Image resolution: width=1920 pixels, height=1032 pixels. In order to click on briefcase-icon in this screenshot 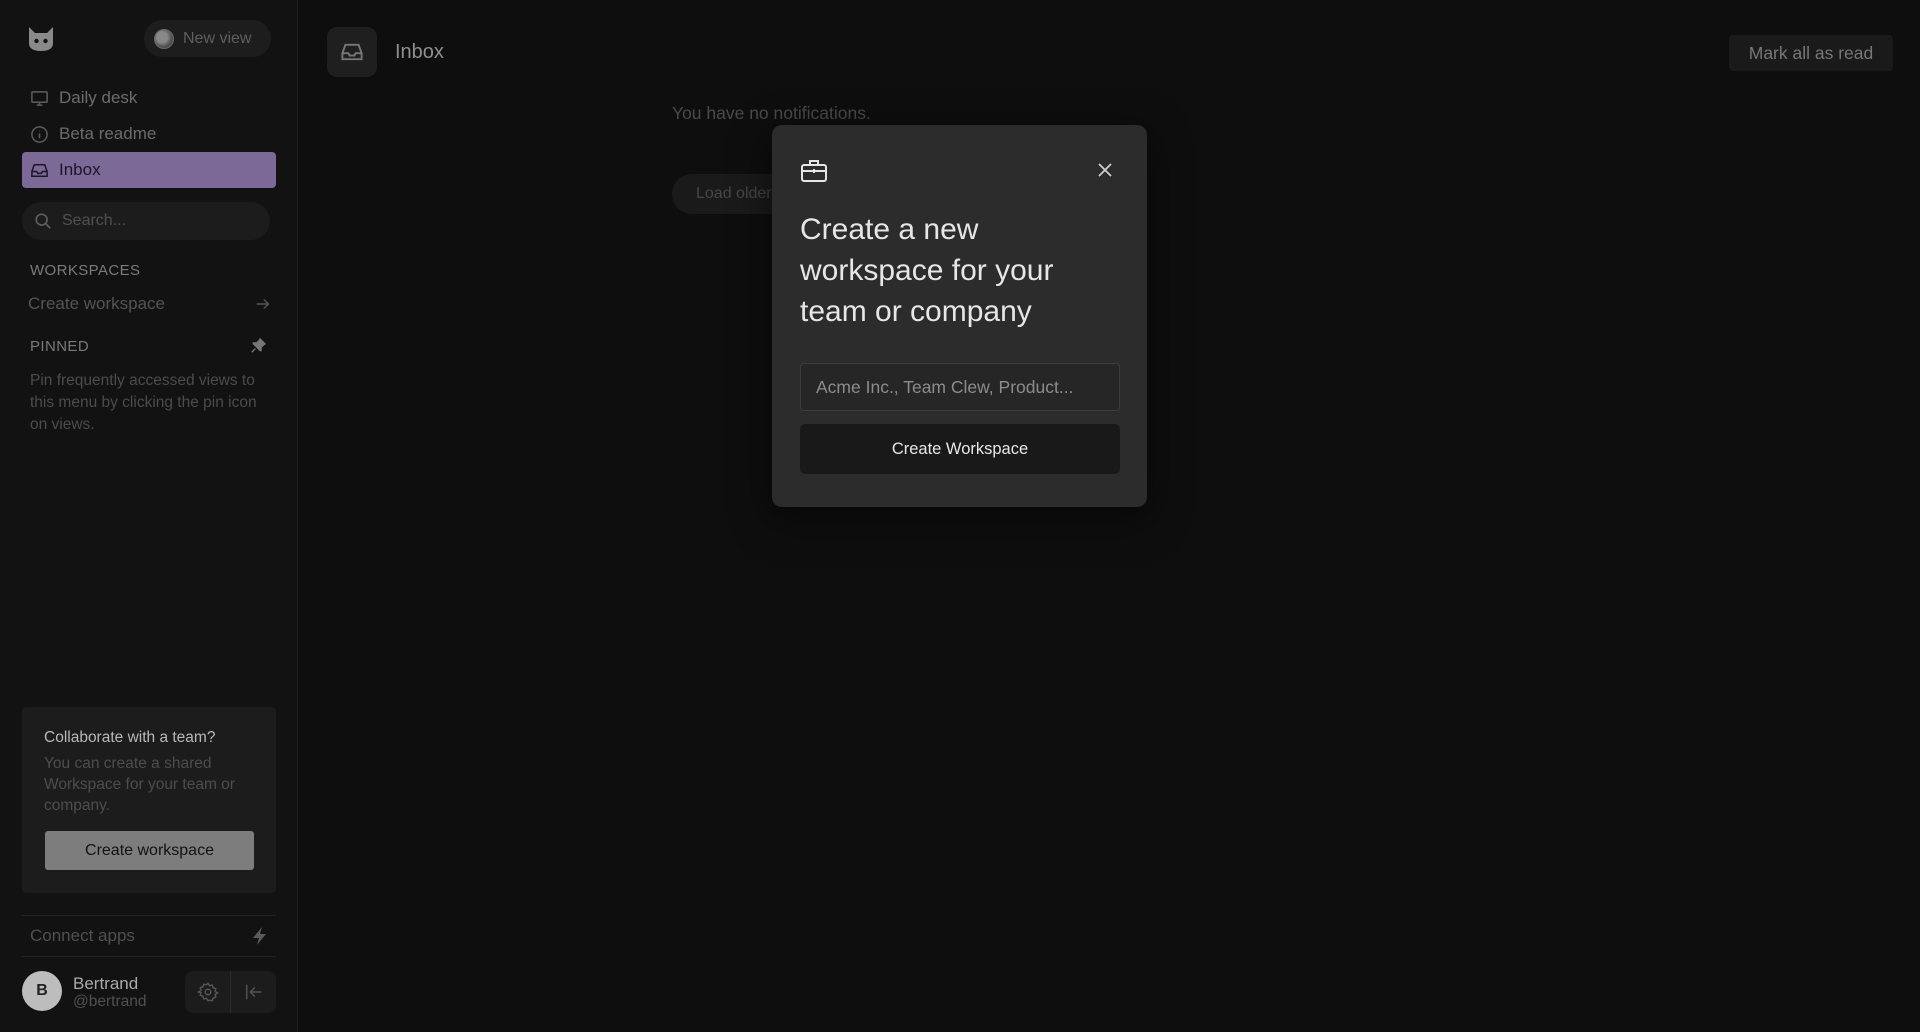, I will do `click(814, 171)`.